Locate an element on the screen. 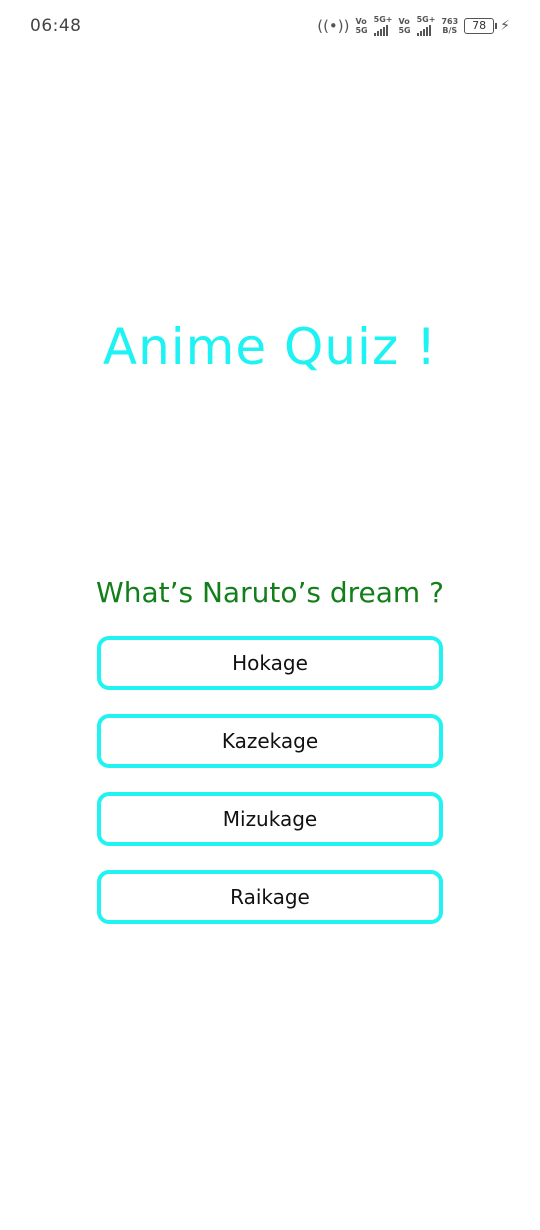  question-text: What’s Naruto’s dream ? is located at coordinates (270, 592).